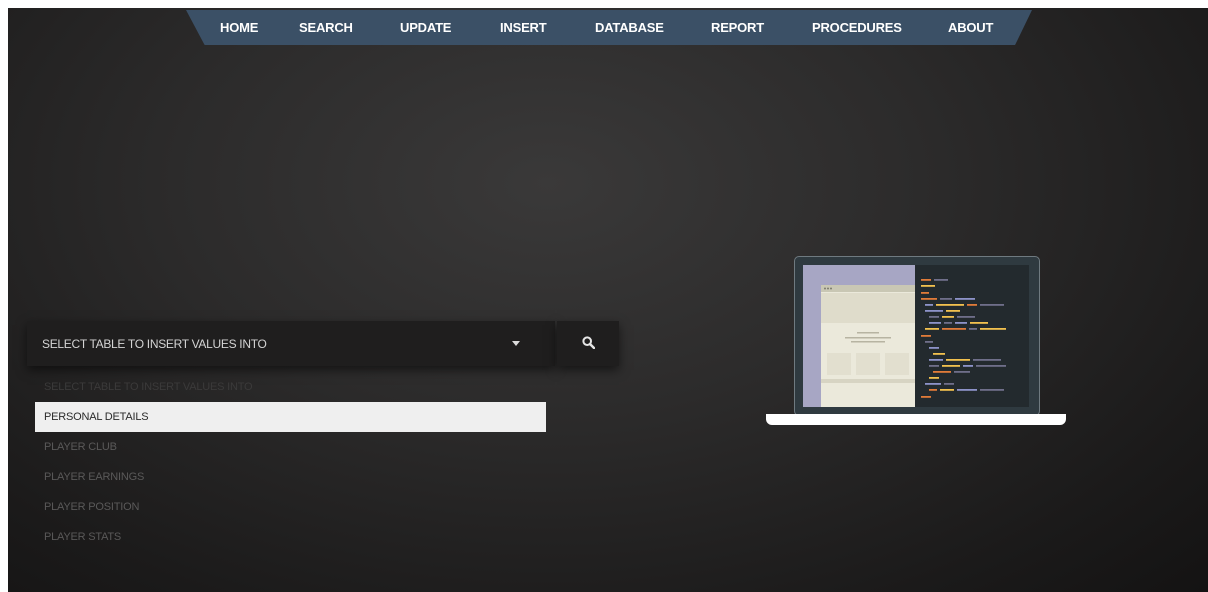 The image size is (1208, 592). I want to click on option-player-earnings: PLAYER EARNINGS, so click(290, 477).